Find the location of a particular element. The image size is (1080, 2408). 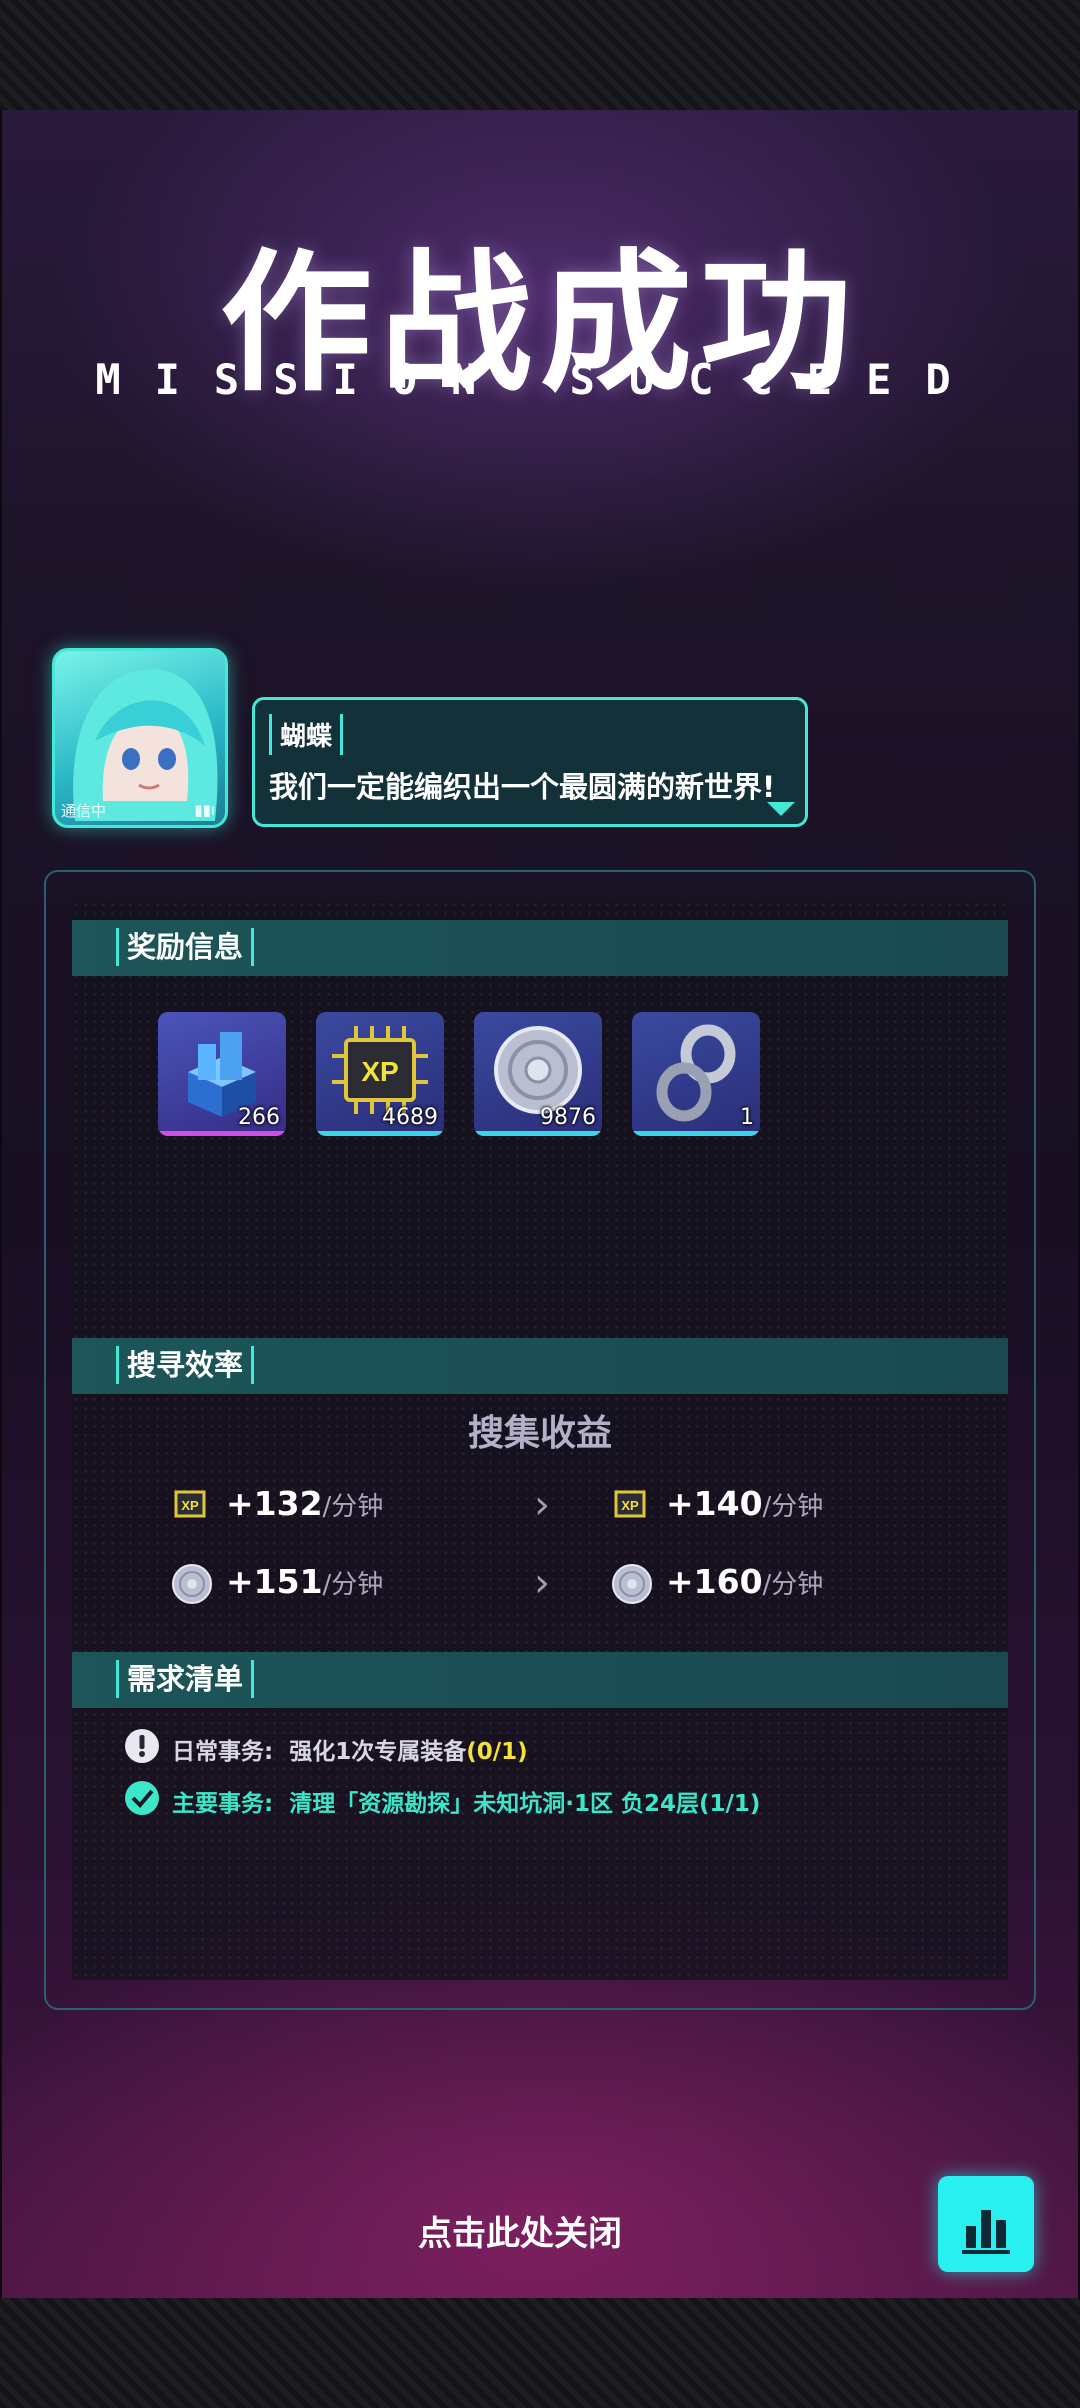

dialog-next-arrow-icon is located at coordinates (781, 809).